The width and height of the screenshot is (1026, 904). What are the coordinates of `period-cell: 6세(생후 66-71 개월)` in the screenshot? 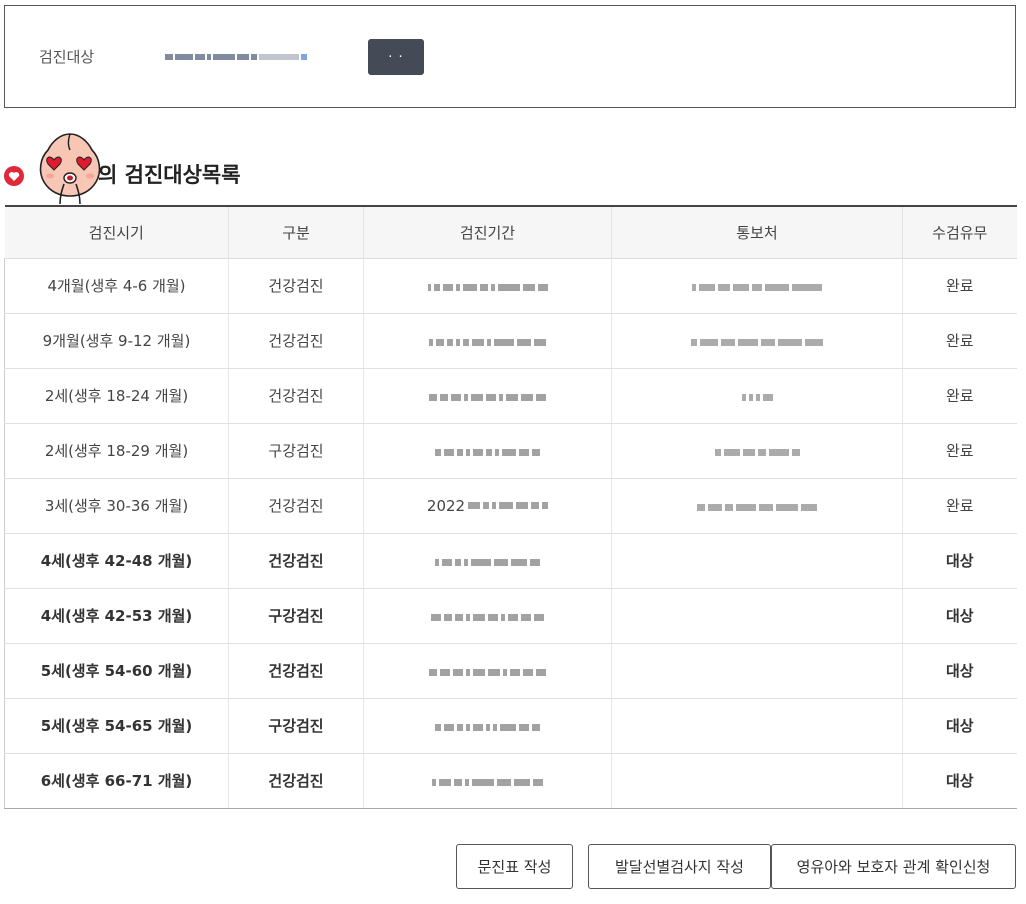 It's located at (116, 781).